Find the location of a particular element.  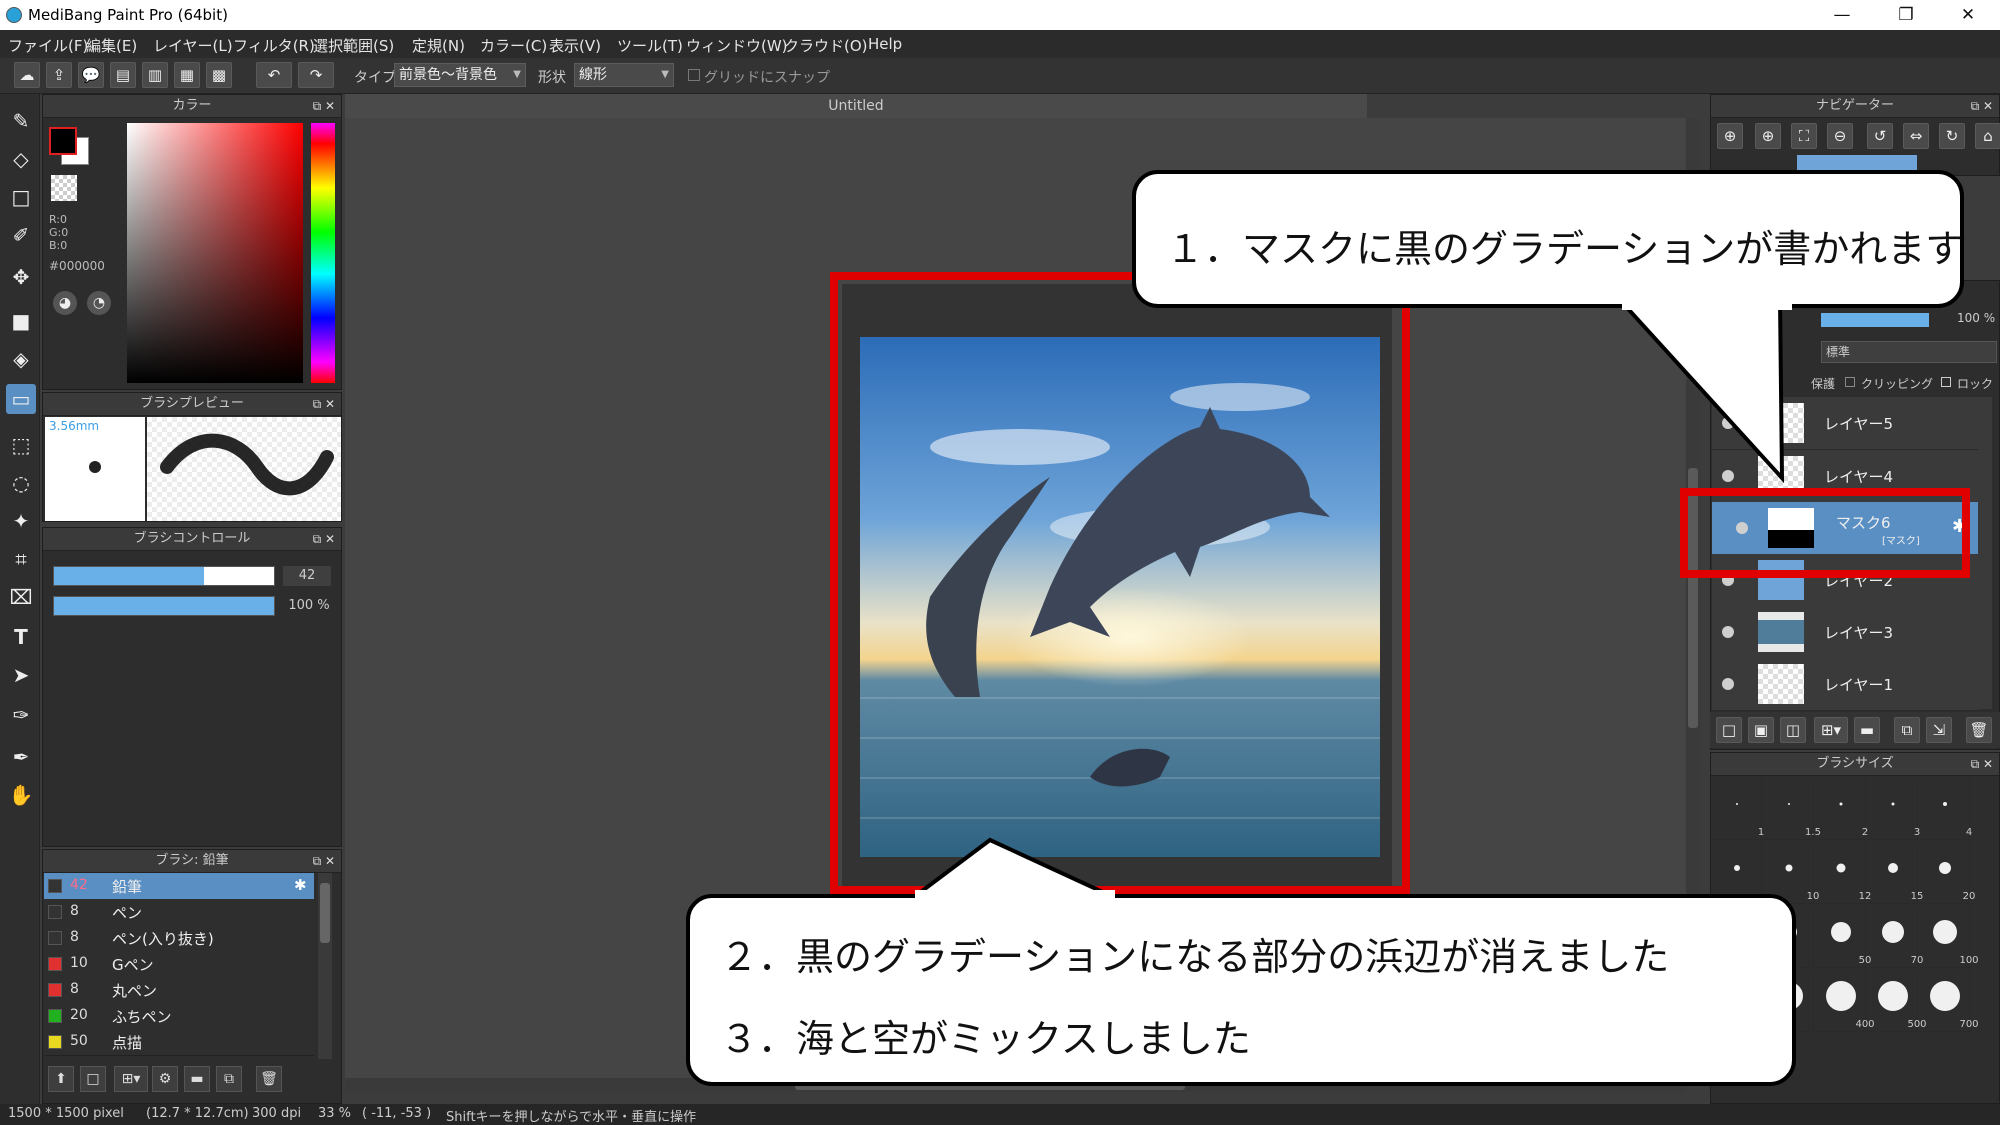

scrollbar-thumb is located at coordinates (325, 913).